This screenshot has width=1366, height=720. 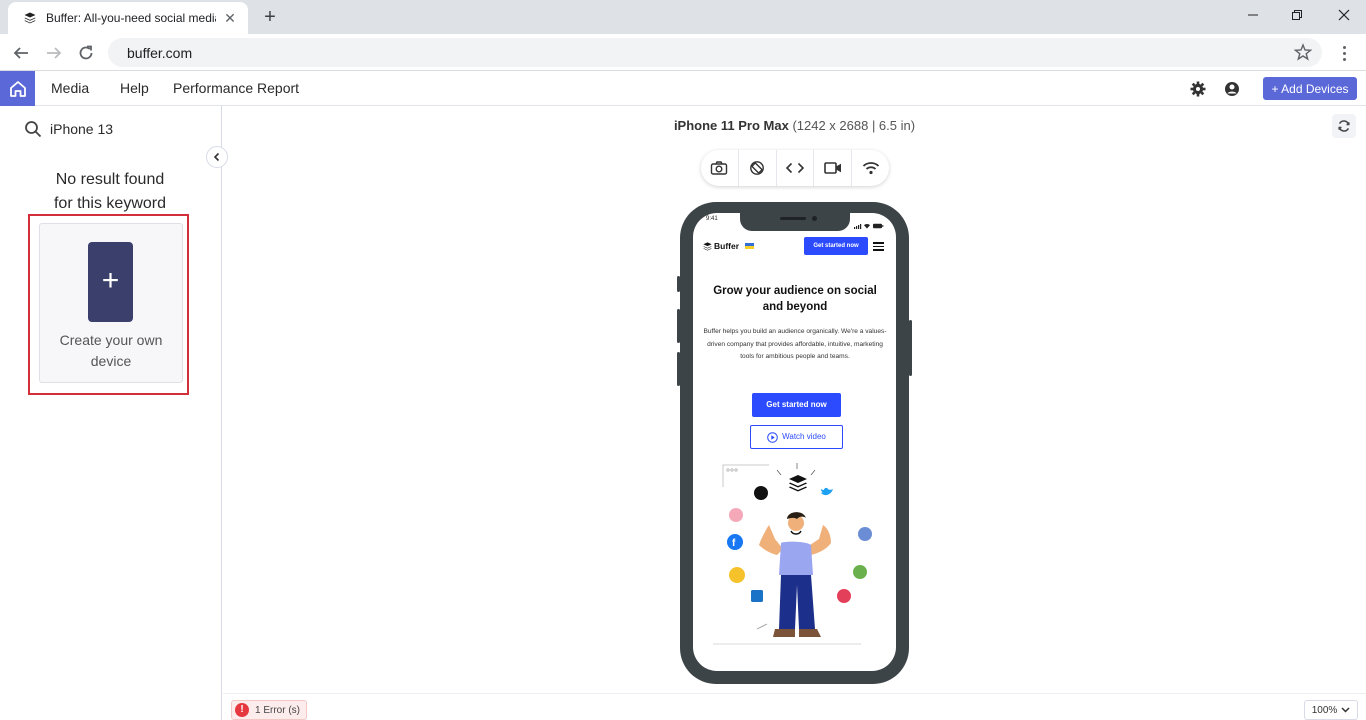 What do you see at coordinates (125, 129) in the screenshot?
I see `device-search-input` at bounding box center [125, 129].